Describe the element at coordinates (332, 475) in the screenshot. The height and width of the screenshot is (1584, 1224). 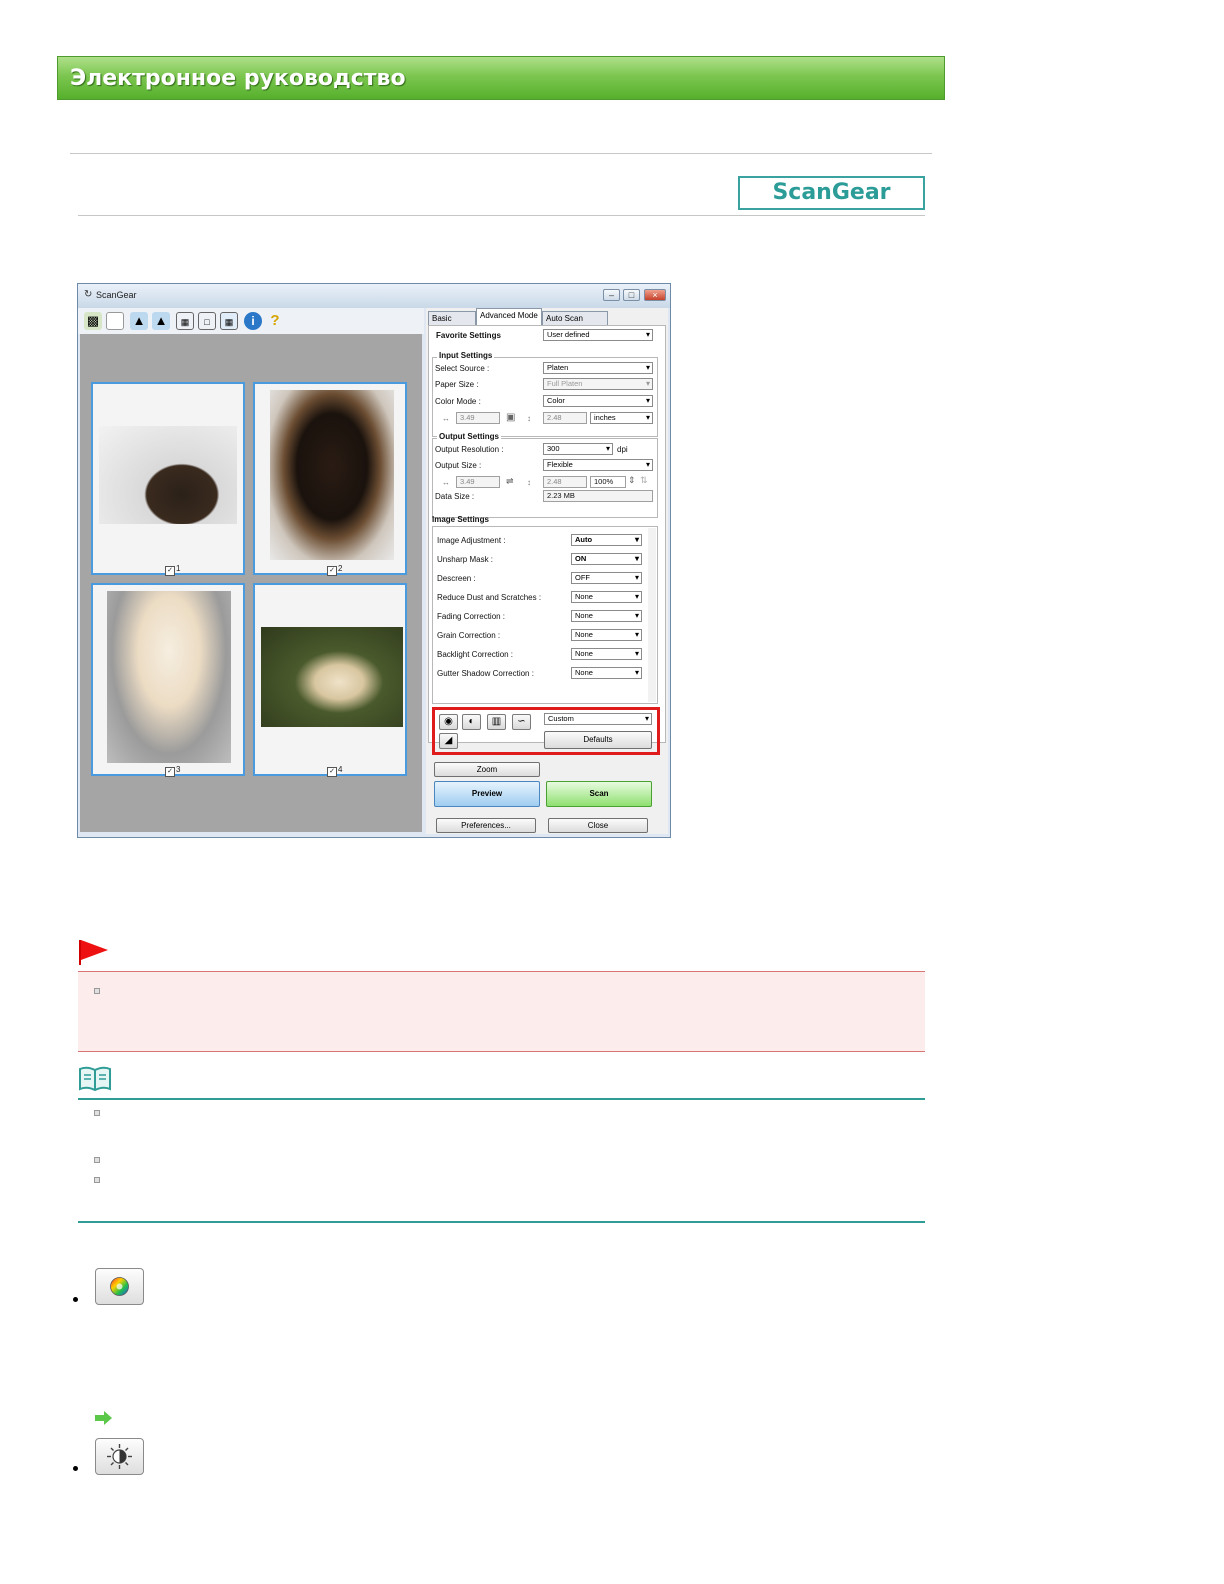
I see `photo-dachshund` at that location.